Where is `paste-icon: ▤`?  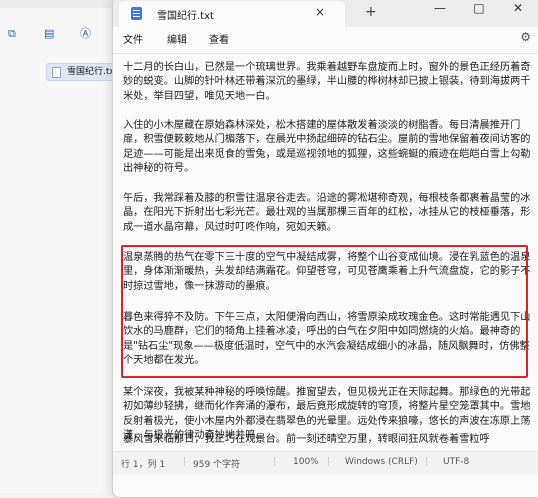 paste-icon: ▤ is located at coordinates (50, 34).